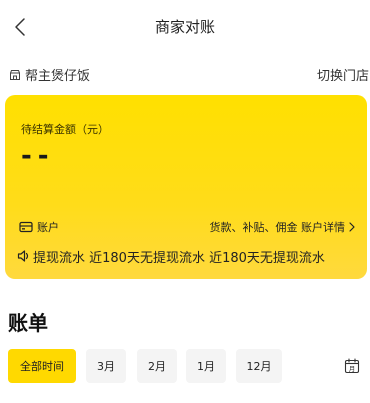 This screenshot has height=403, width=370. Describe the element at coordinates (65, 129) in the screenshot. I see `pending-amount-label: 待结算金额（元）` at that location.